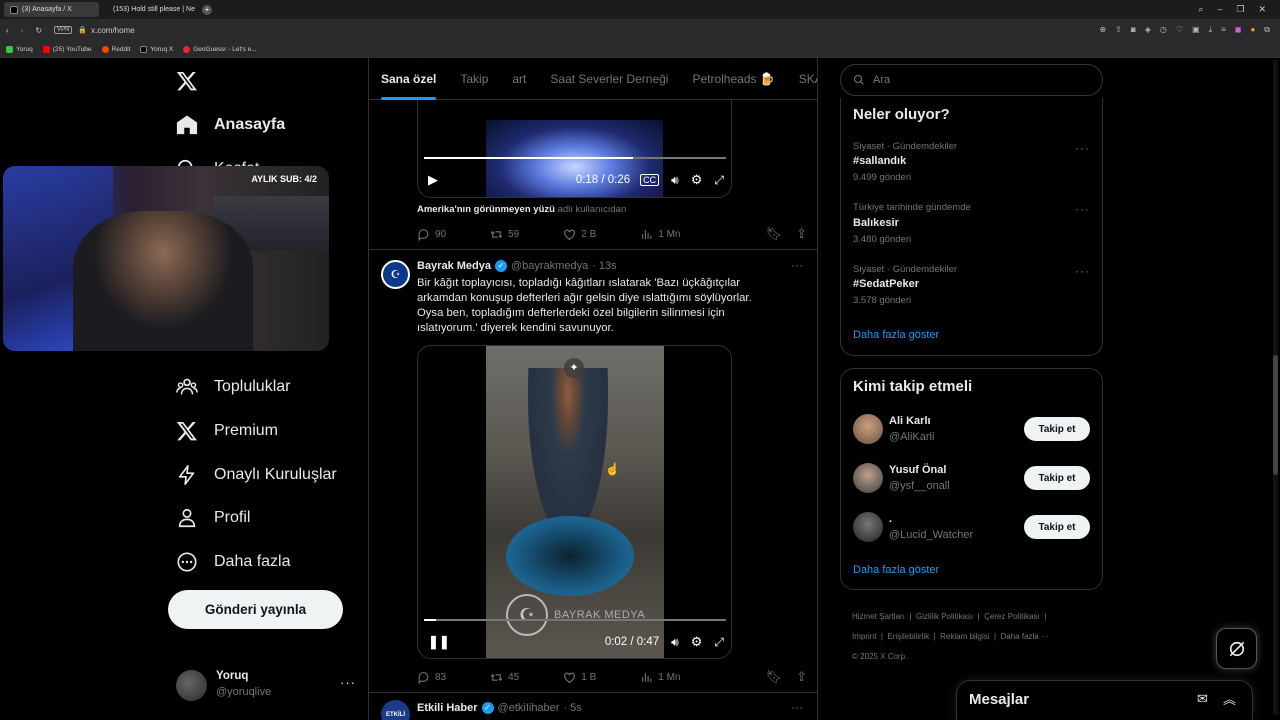 The height and width of the screenshot is (720, 1280). What do you see at coordinates (115, 49) in the screenshot?
I see `bookmark-reddit: Reddit` at bounding box center [115, 49].